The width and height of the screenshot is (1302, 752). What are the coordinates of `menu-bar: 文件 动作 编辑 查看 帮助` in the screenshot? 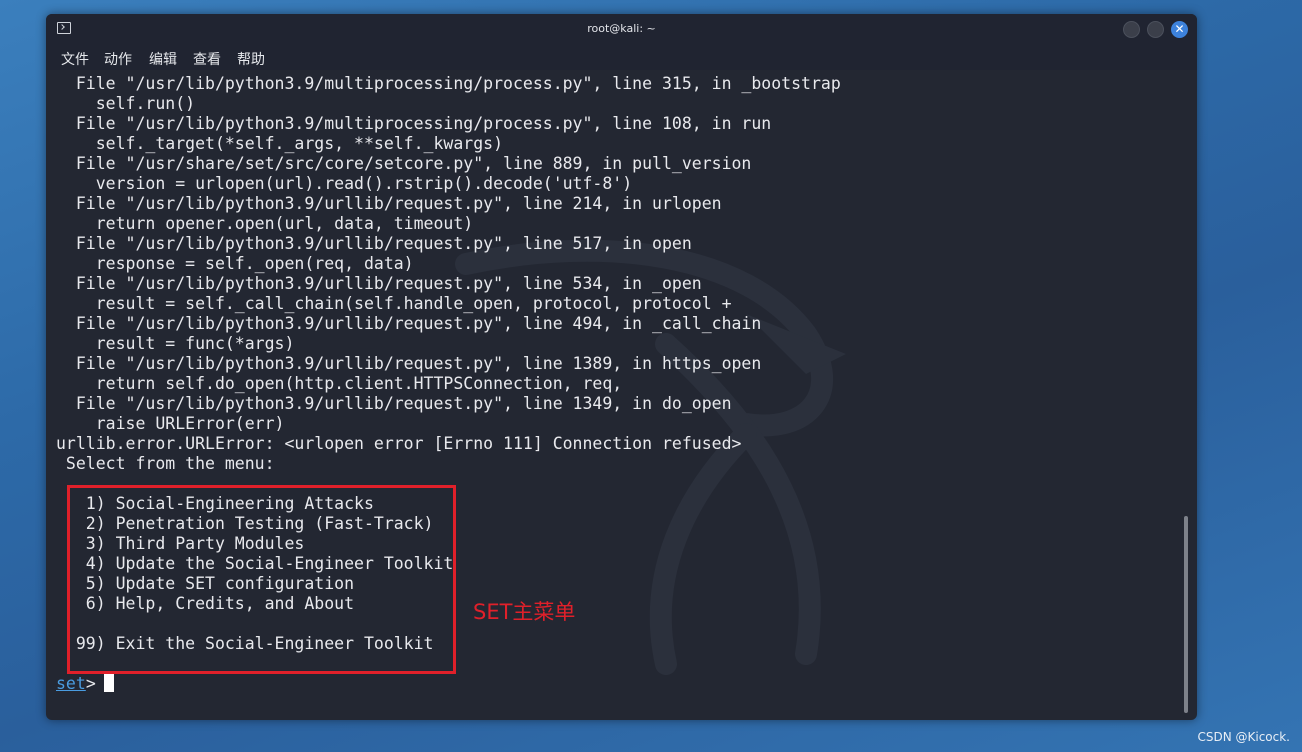 It's located at (621, 57).